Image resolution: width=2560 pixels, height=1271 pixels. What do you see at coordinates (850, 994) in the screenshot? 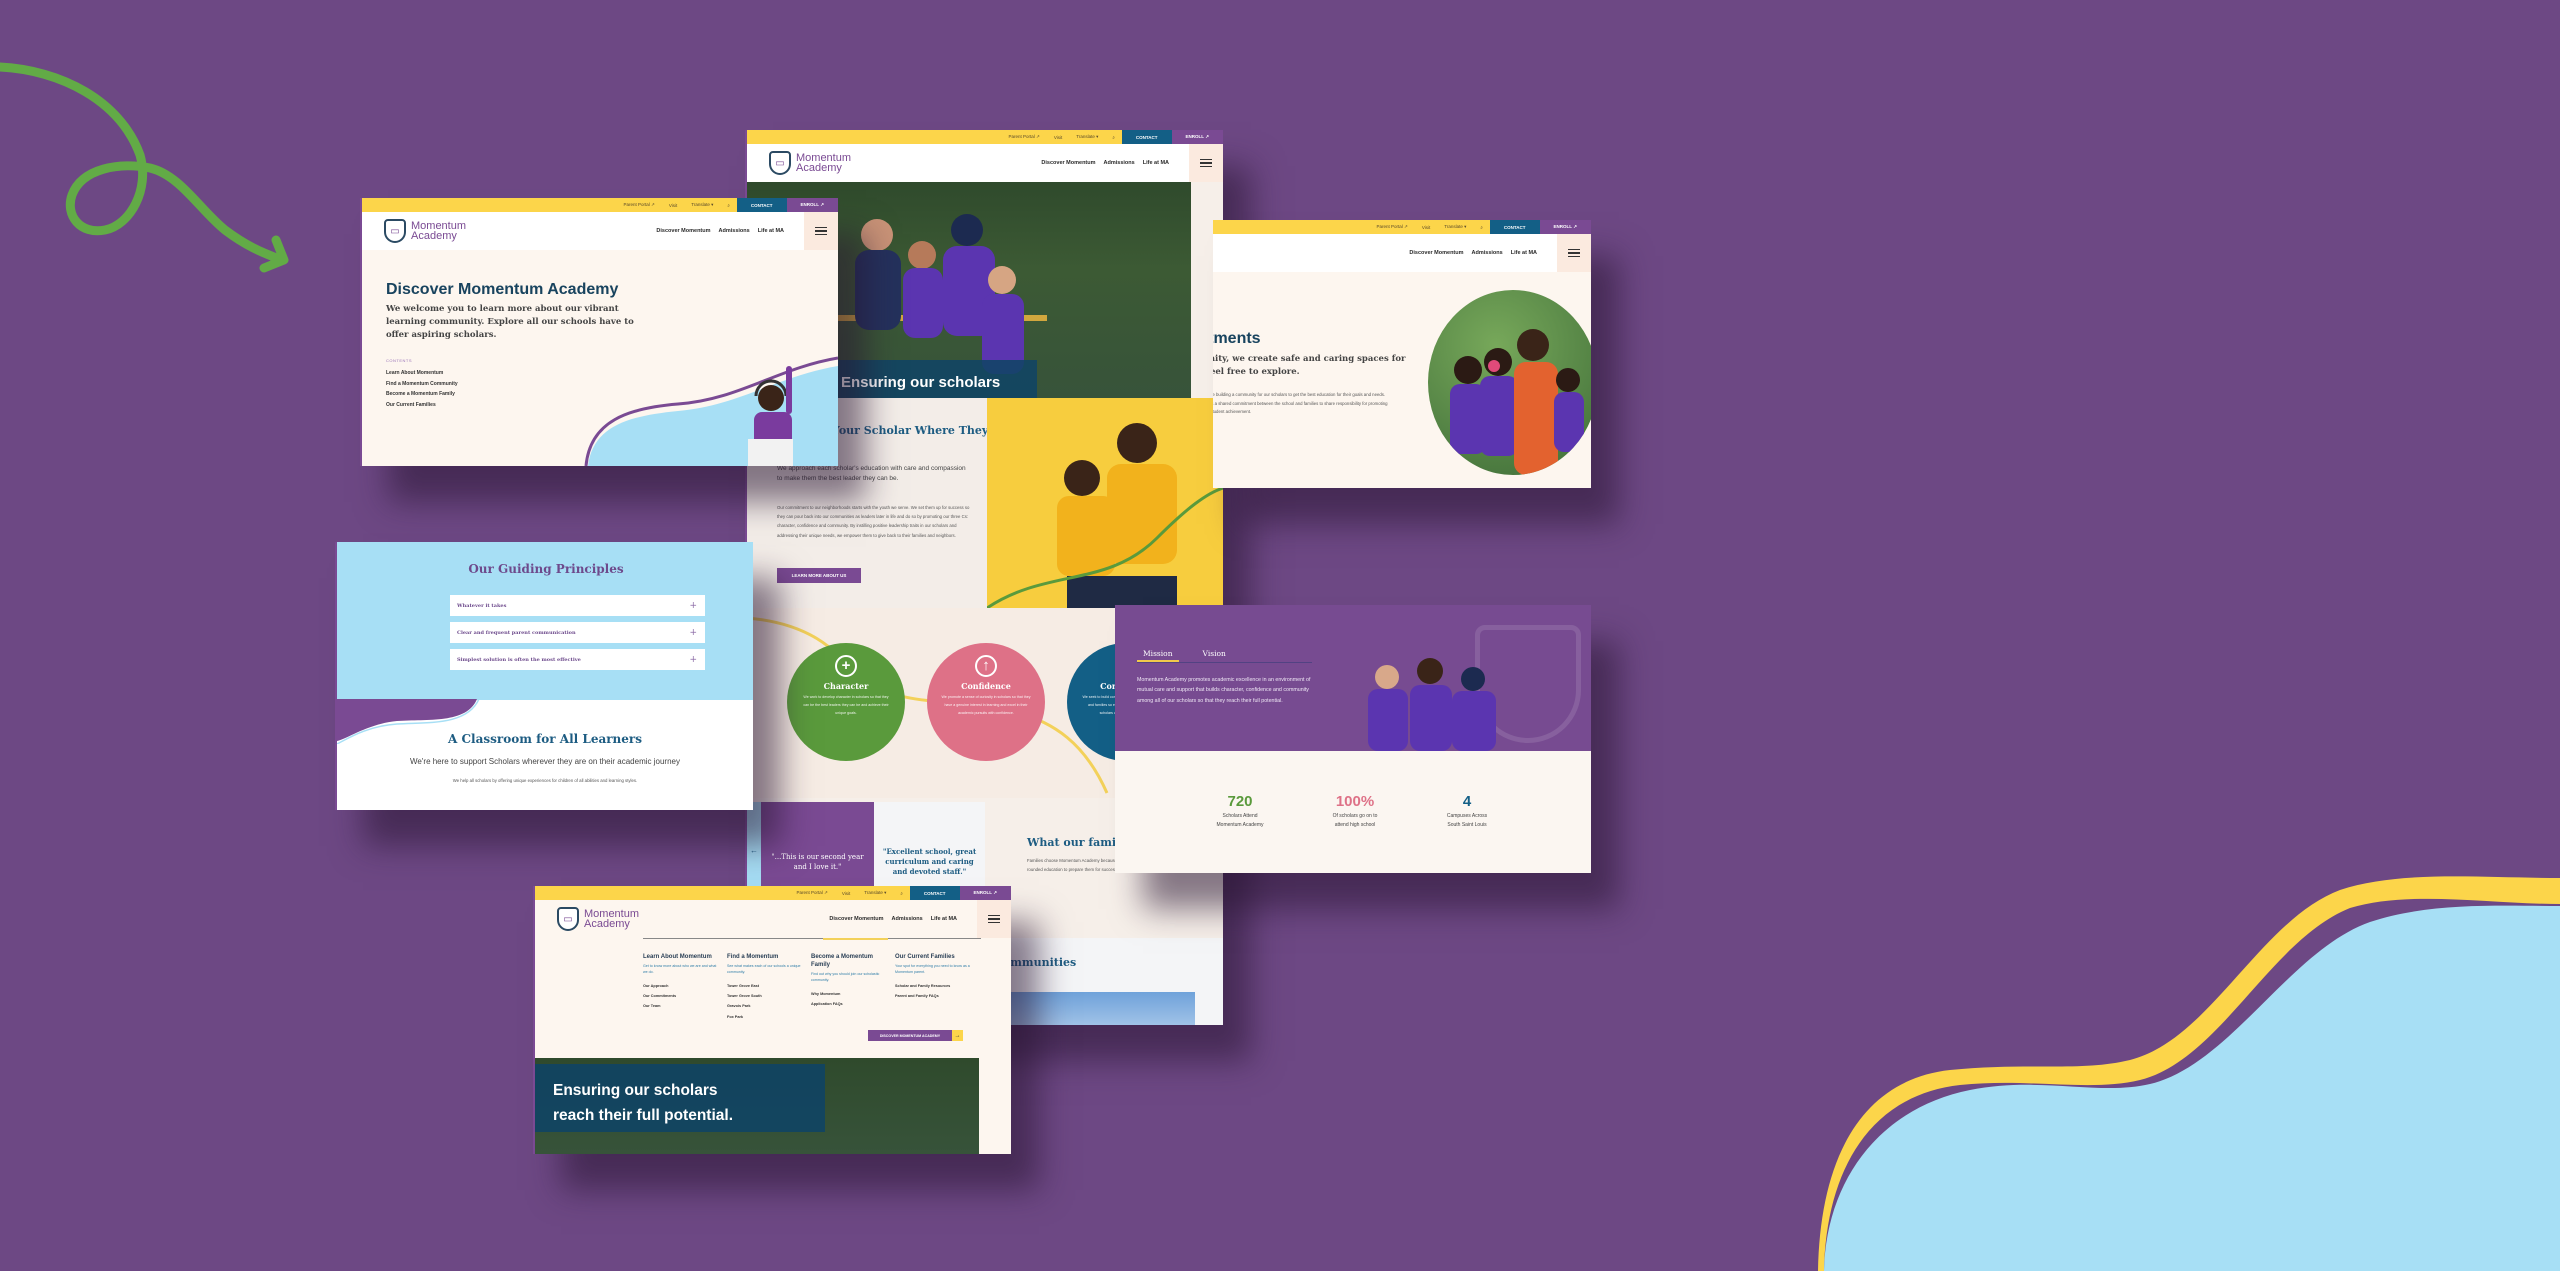
I see `menu-link: Why Momentum` at bounding box center [850, 994].